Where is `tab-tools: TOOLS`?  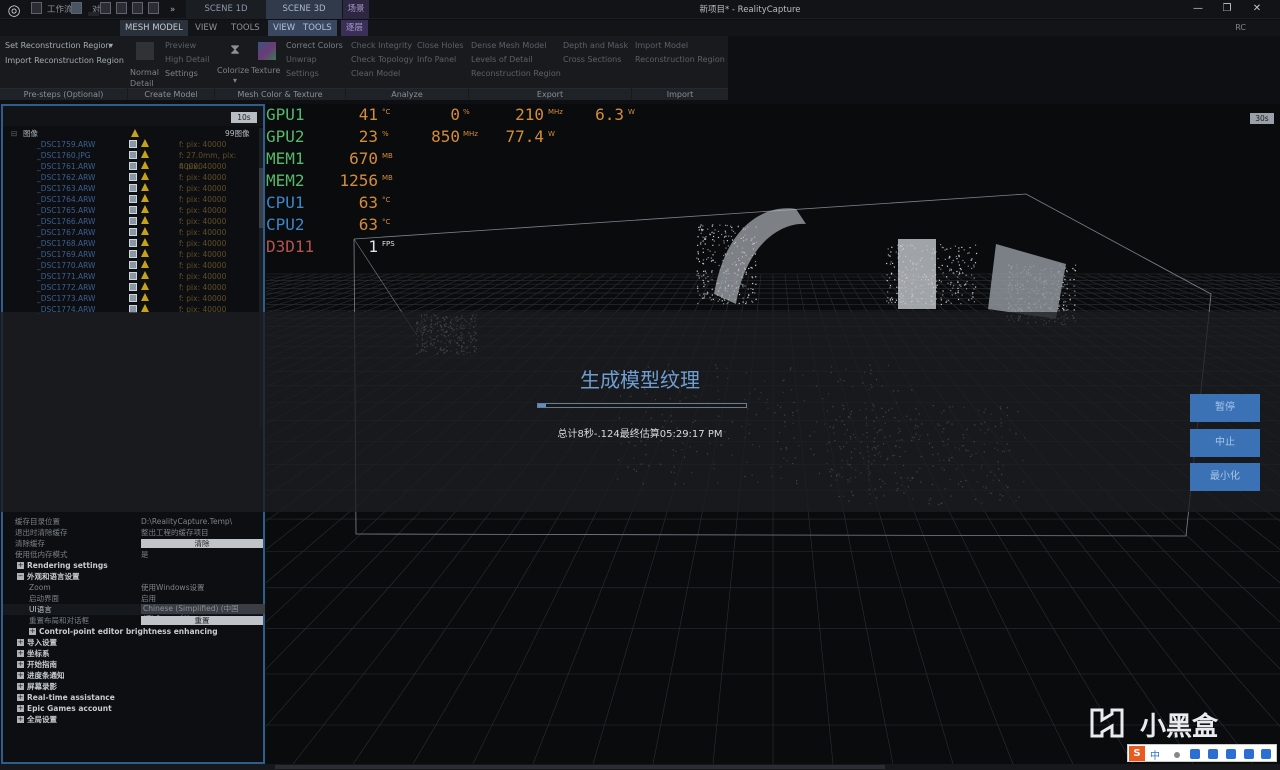
tab-tools: TOOLS is located at coordinates (245, 28).